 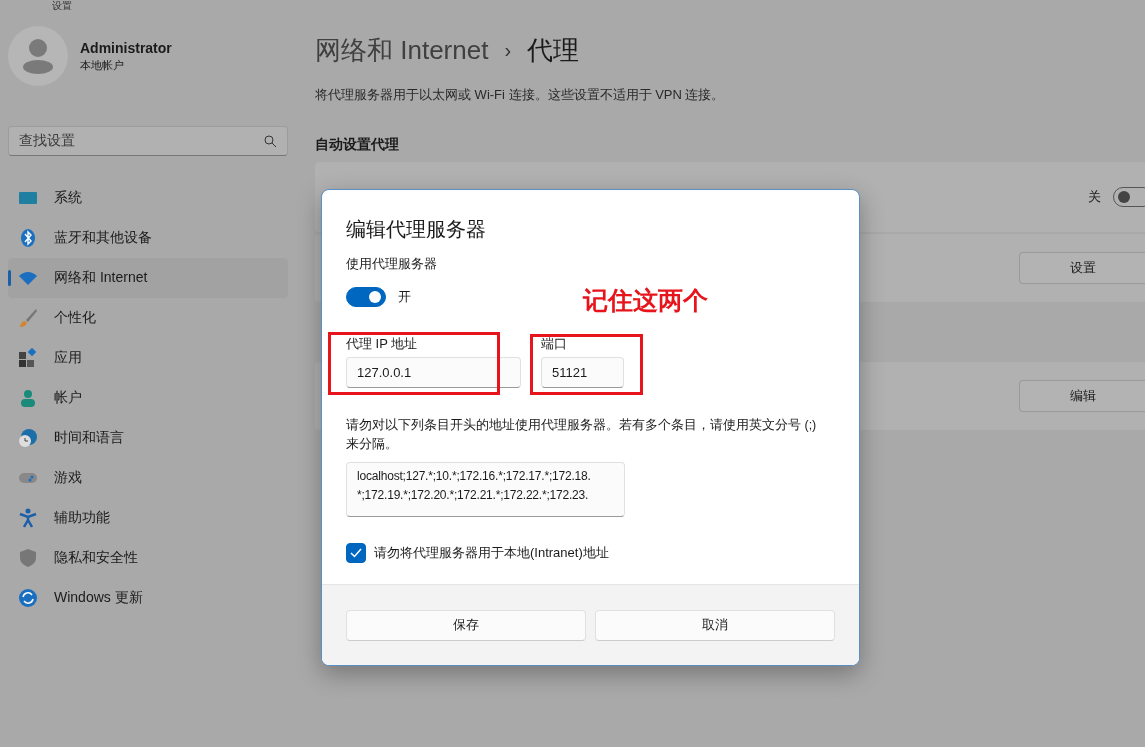 What do you see at coordinates (28, 238) in the screenshot?
I see `bluetooth-icon` at bounding box center [28, 238].